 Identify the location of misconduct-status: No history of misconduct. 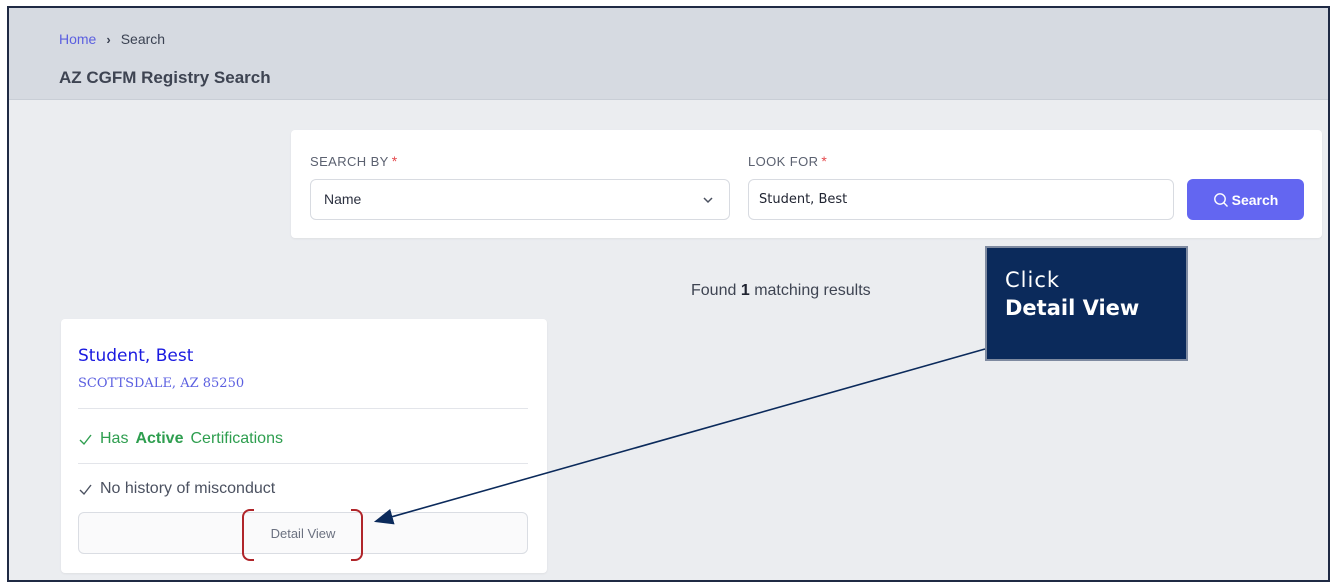
(176, 489).